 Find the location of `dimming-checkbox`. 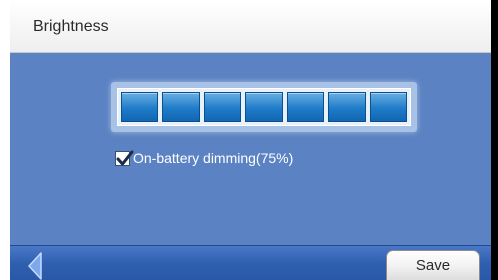

dimming-checkbox is located at coordinates (124, 158).